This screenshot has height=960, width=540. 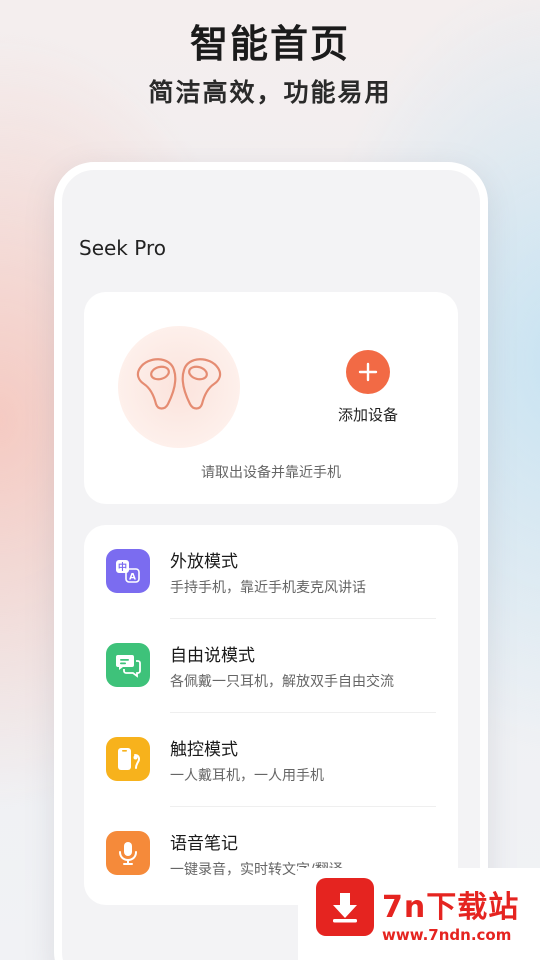 What do you see at coordinates (271, 666) in the screenshot?
I see `mode-item-free-talk: 自由说模式 各佩戴一只耳机，解放双手自由交流` at bounding box center [271, 666].